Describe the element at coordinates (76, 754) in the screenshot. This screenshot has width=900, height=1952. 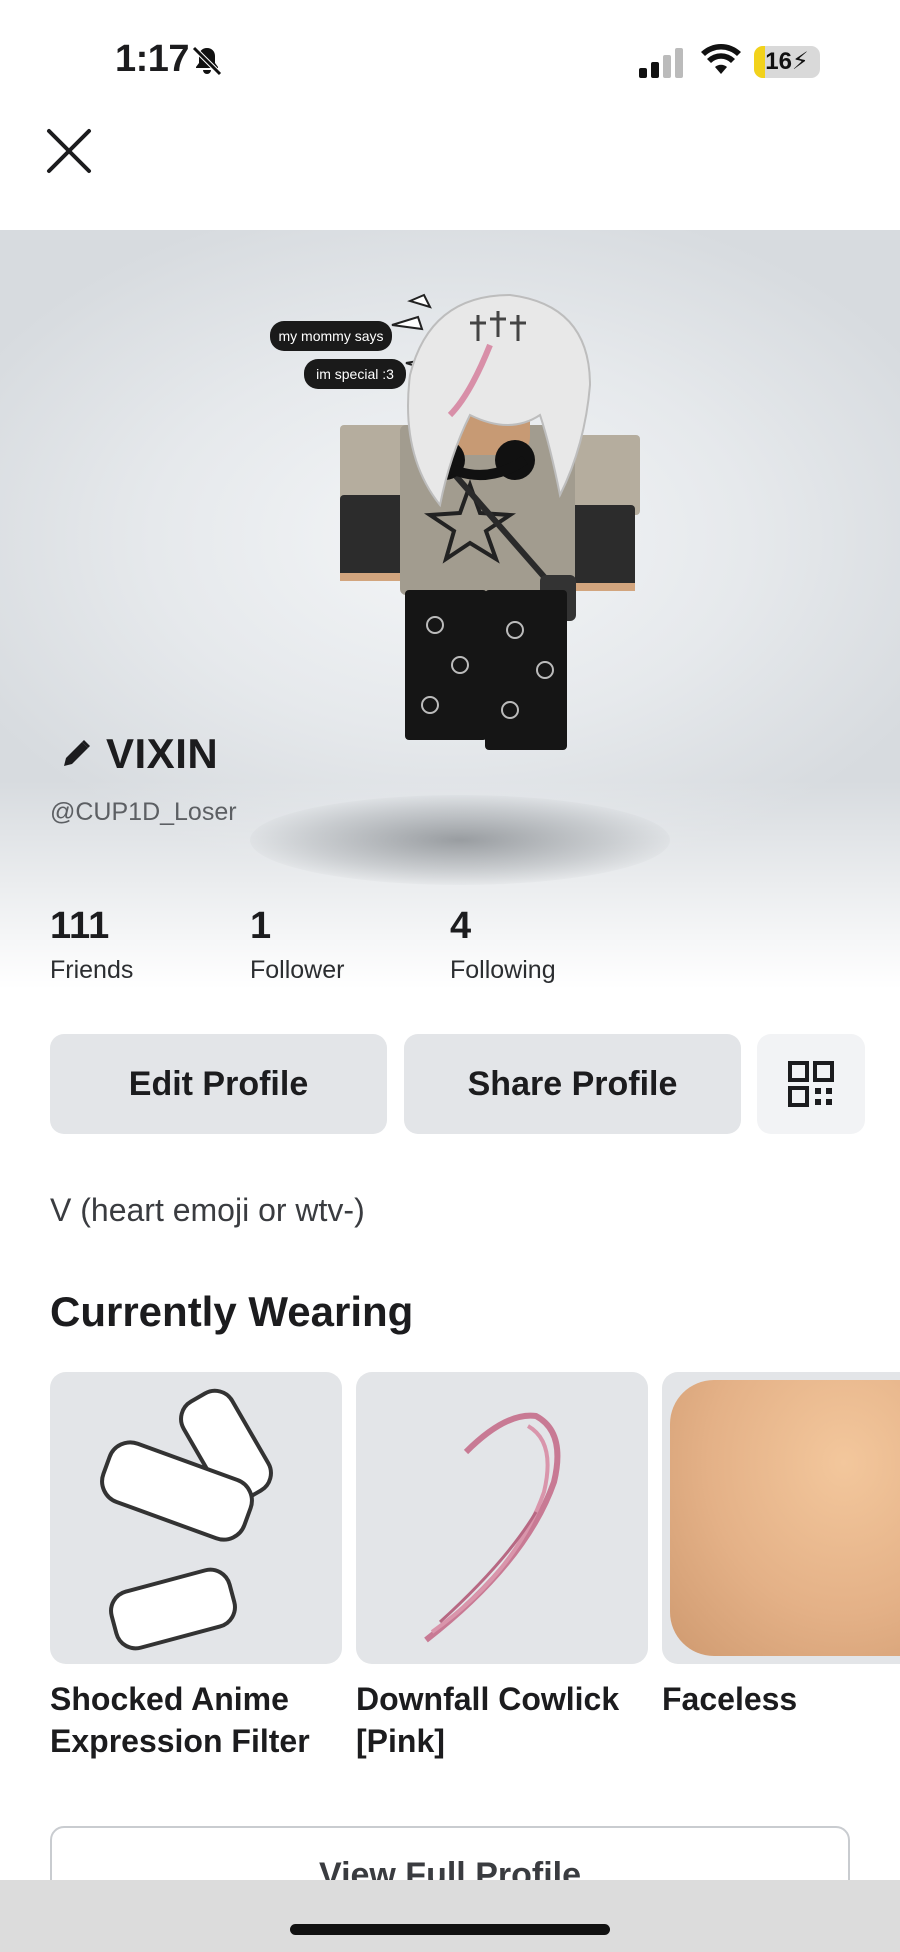
I see `pencil-icon` at that location.